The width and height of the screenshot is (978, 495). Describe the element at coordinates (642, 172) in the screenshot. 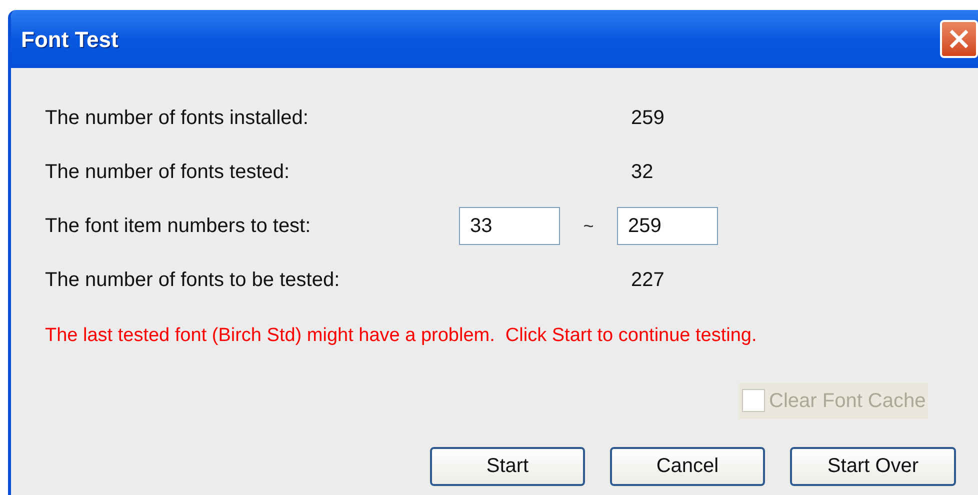

I see `field-value: 32` at that location.